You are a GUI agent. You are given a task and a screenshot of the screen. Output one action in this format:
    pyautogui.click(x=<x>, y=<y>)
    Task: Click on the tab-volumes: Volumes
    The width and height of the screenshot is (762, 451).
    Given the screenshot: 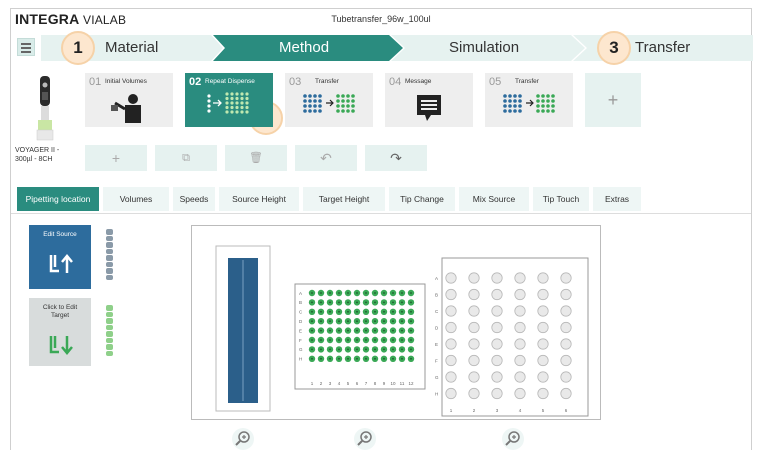 What is the action you would take?
    pyautogui.click(x=136, y=199)
    